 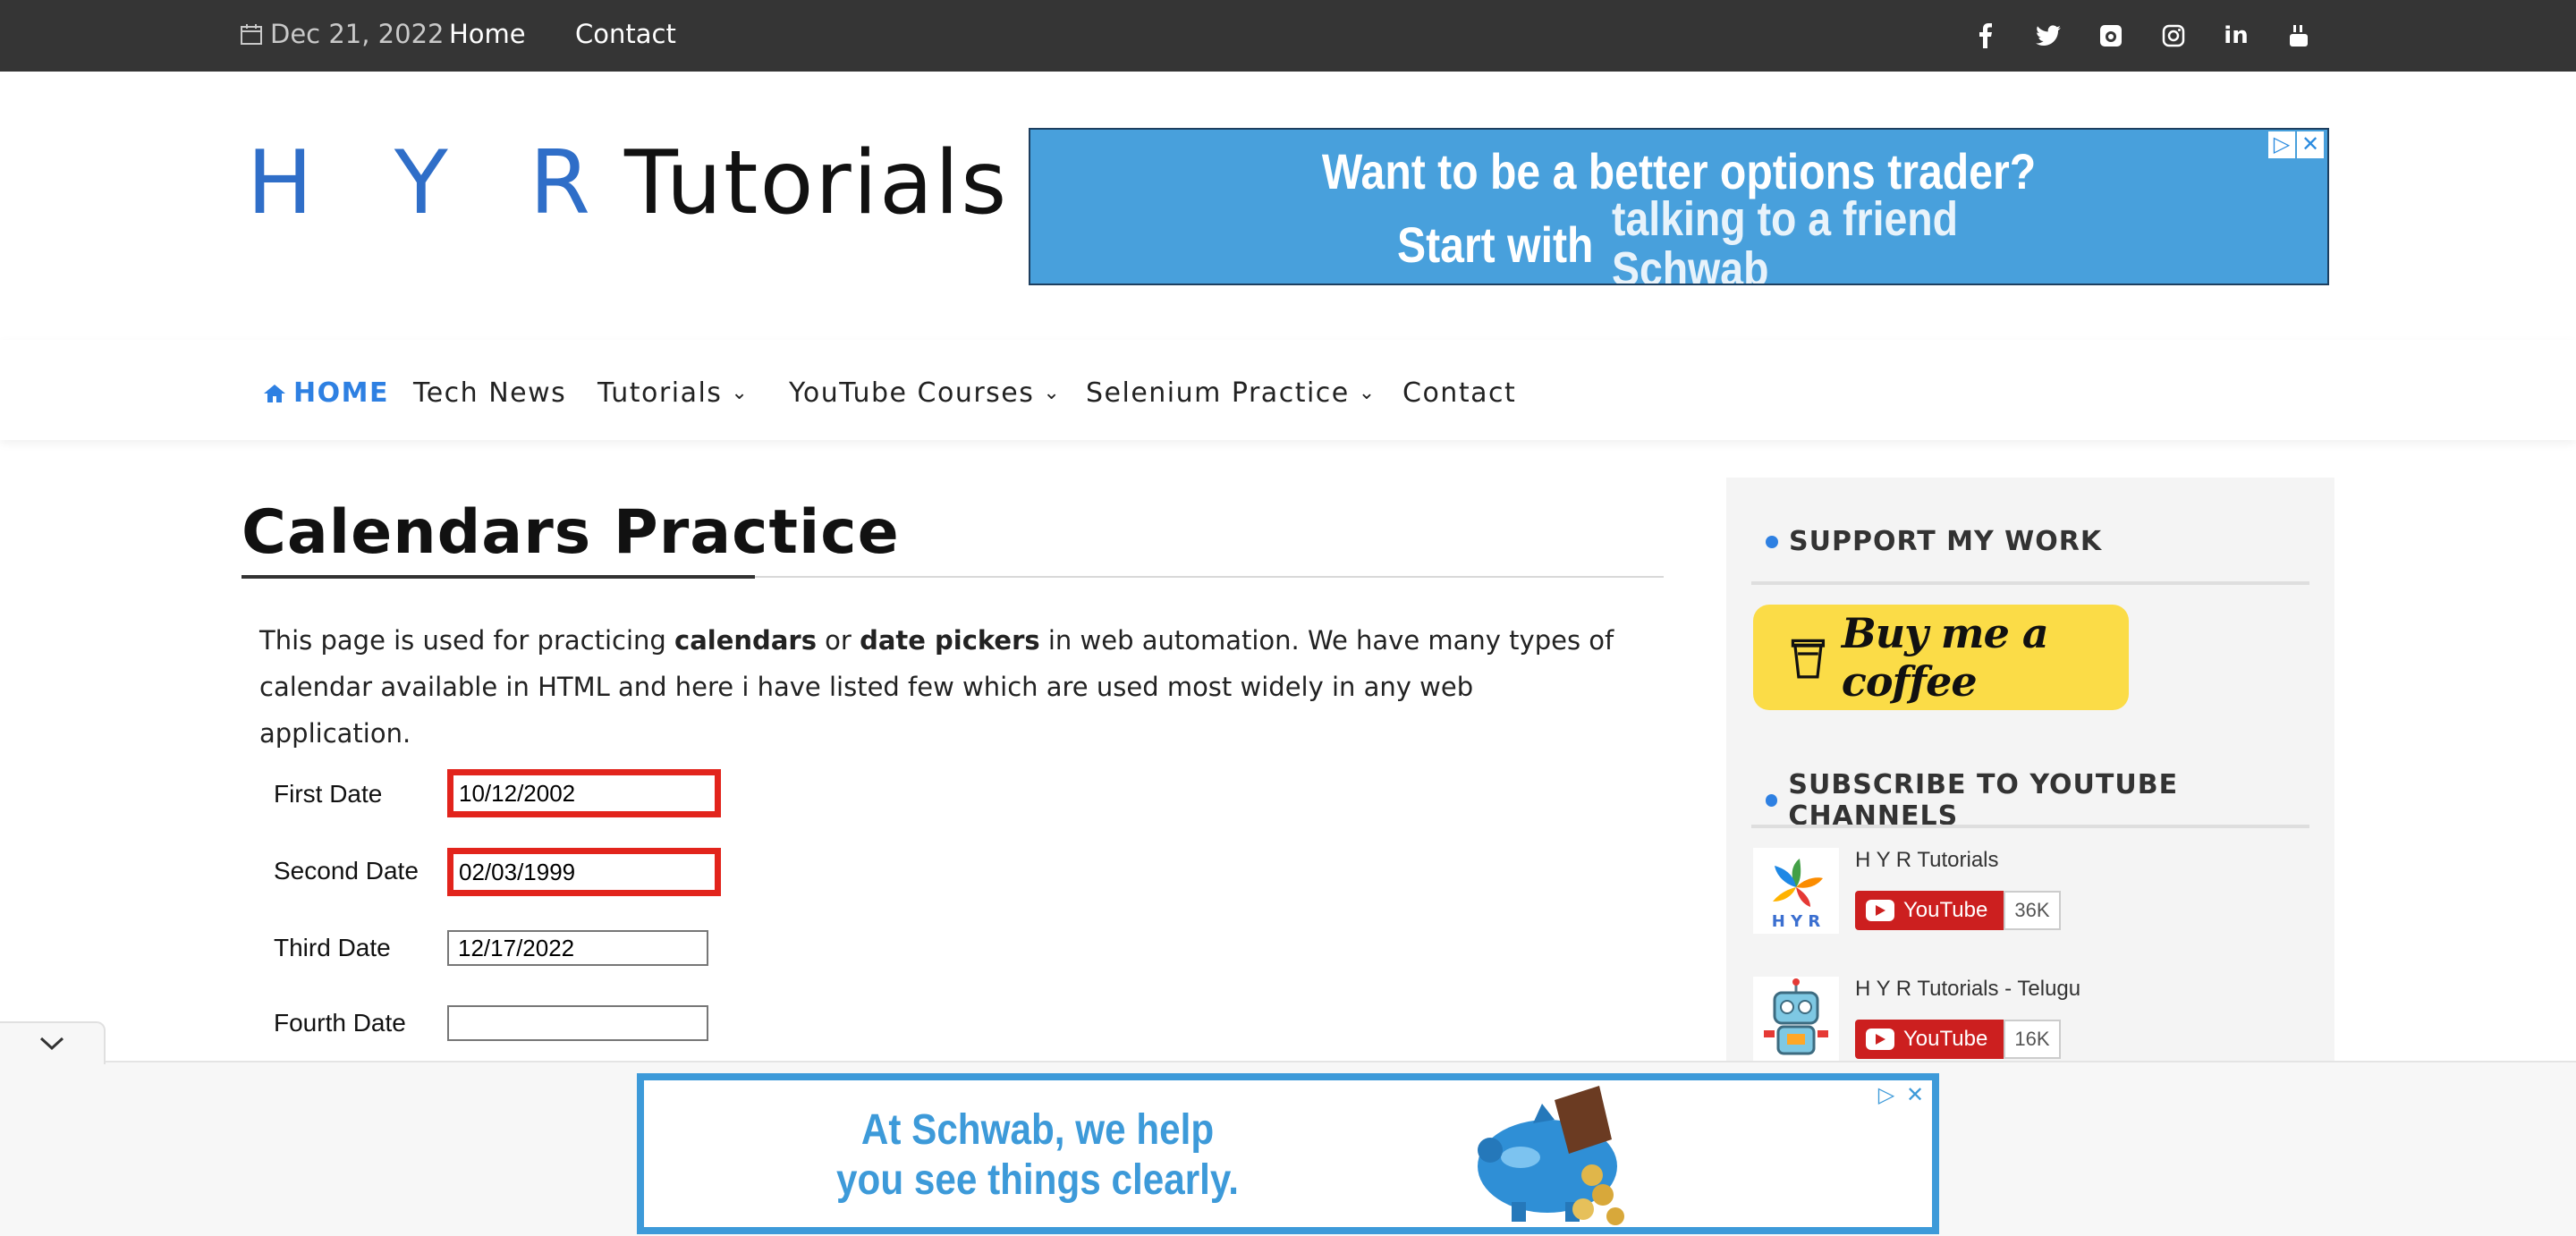 I want to click on topbar-date: Dec 21, 2022, so click(x=342, y=34).